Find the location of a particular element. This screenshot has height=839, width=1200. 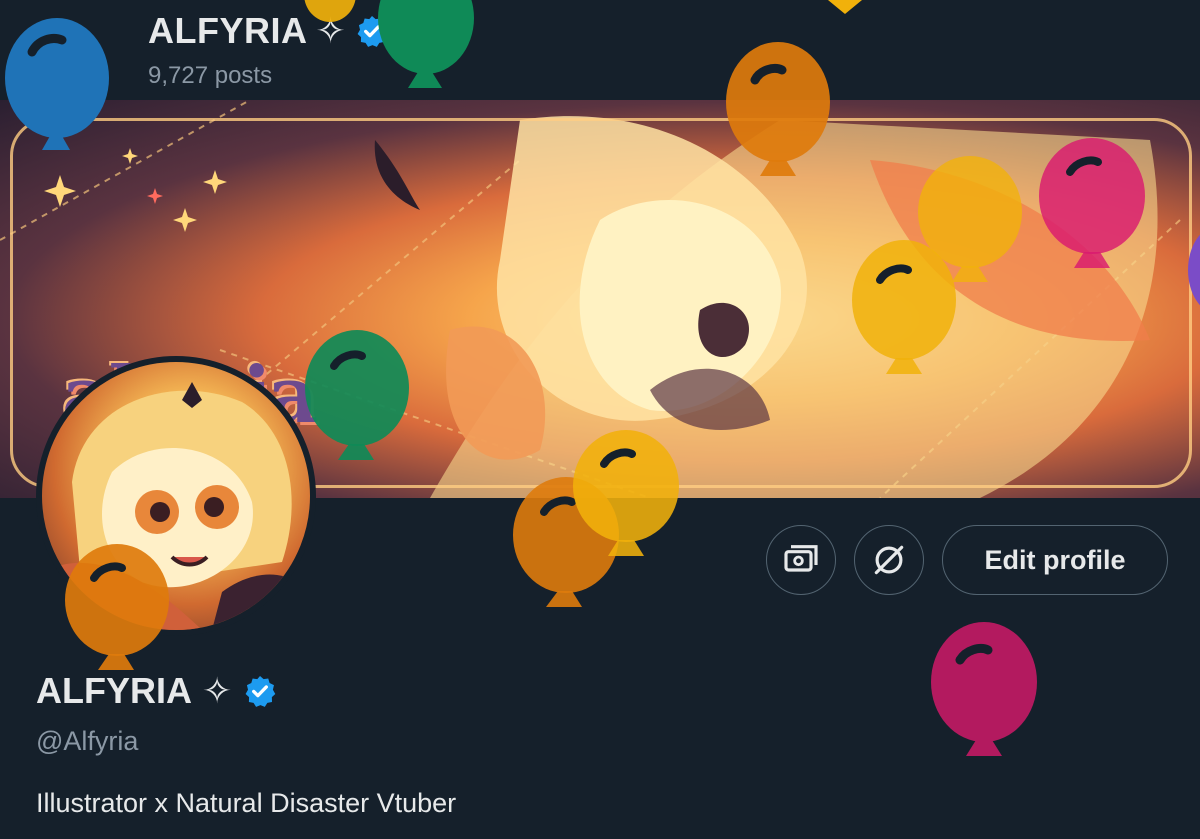

profile-avatar is located at coordinates (176, 496).